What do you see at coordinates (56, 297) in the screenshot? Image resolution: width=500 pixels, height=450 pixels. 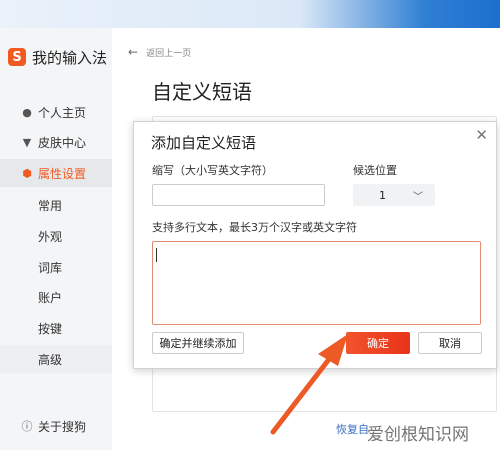 I see `sidebar-subitem-account: 账户` at bounding box center [56, 297].